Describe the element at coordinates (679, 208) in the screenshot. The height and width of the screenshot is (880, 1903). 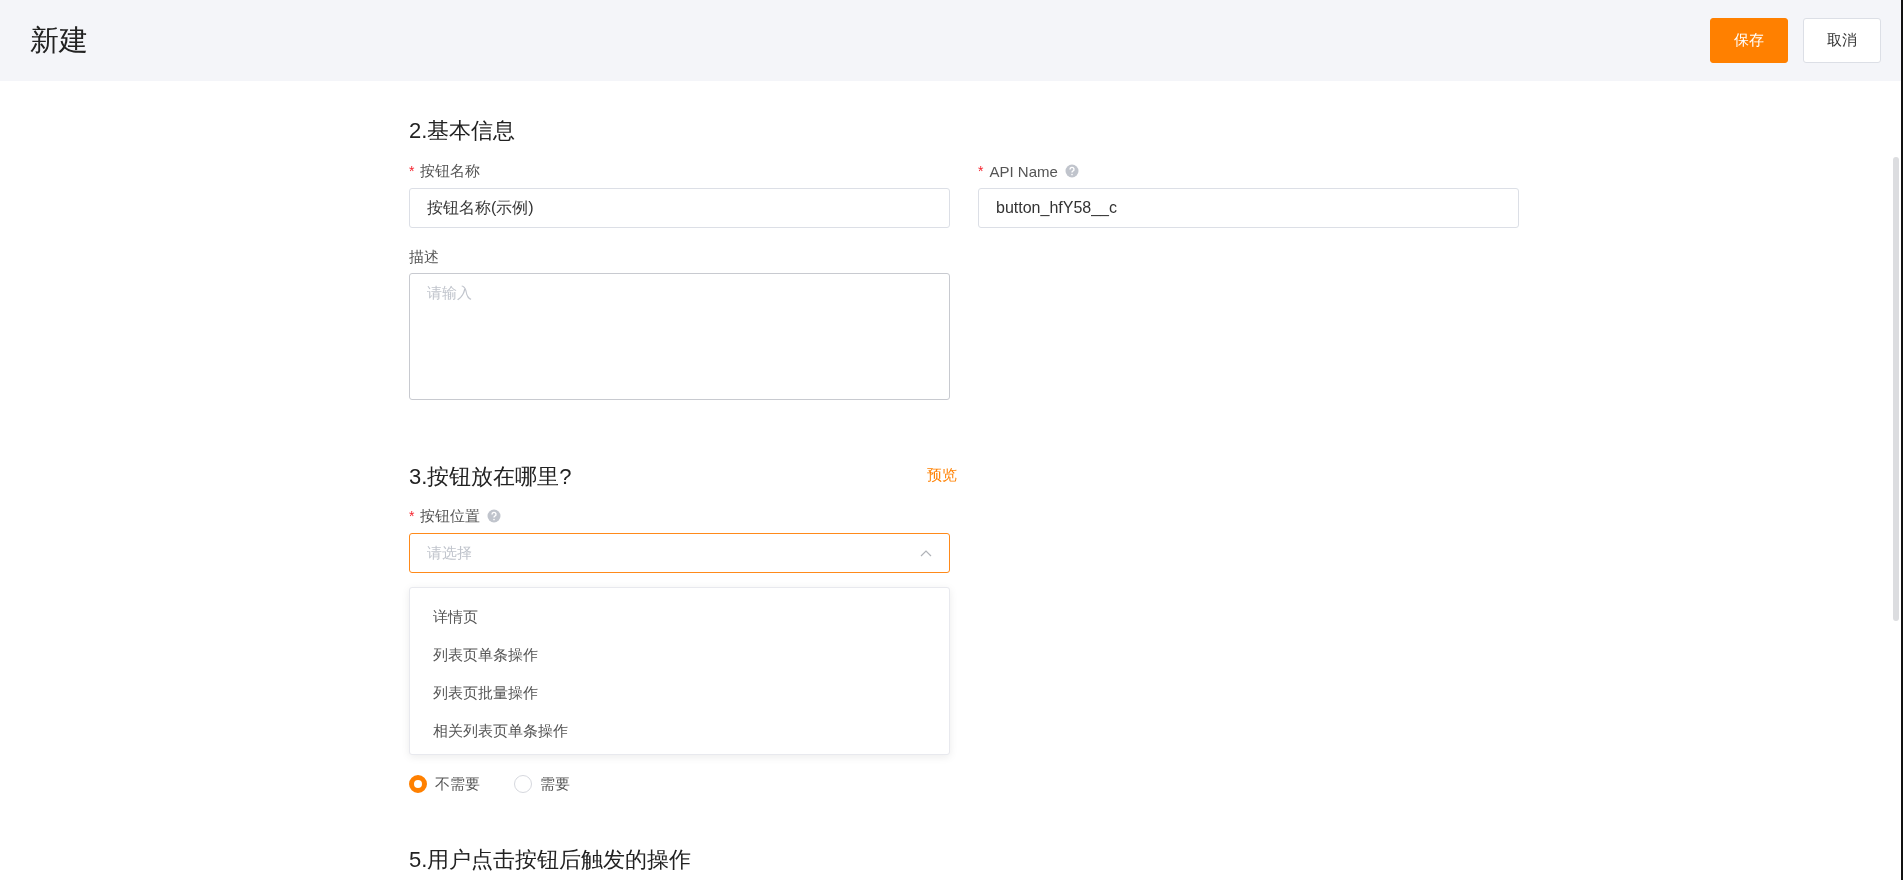
I see `text-input: 按钮名称(示例)` at that location.